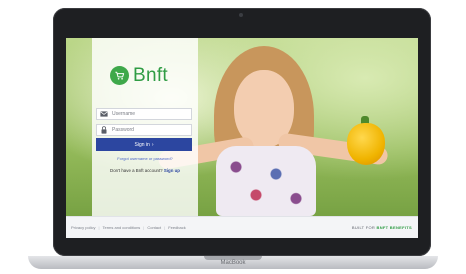 The height and width of the screenshot is (274, 466). I want to click on footer-credit-brand: BNFT BENEFITS, so click(394, 227).